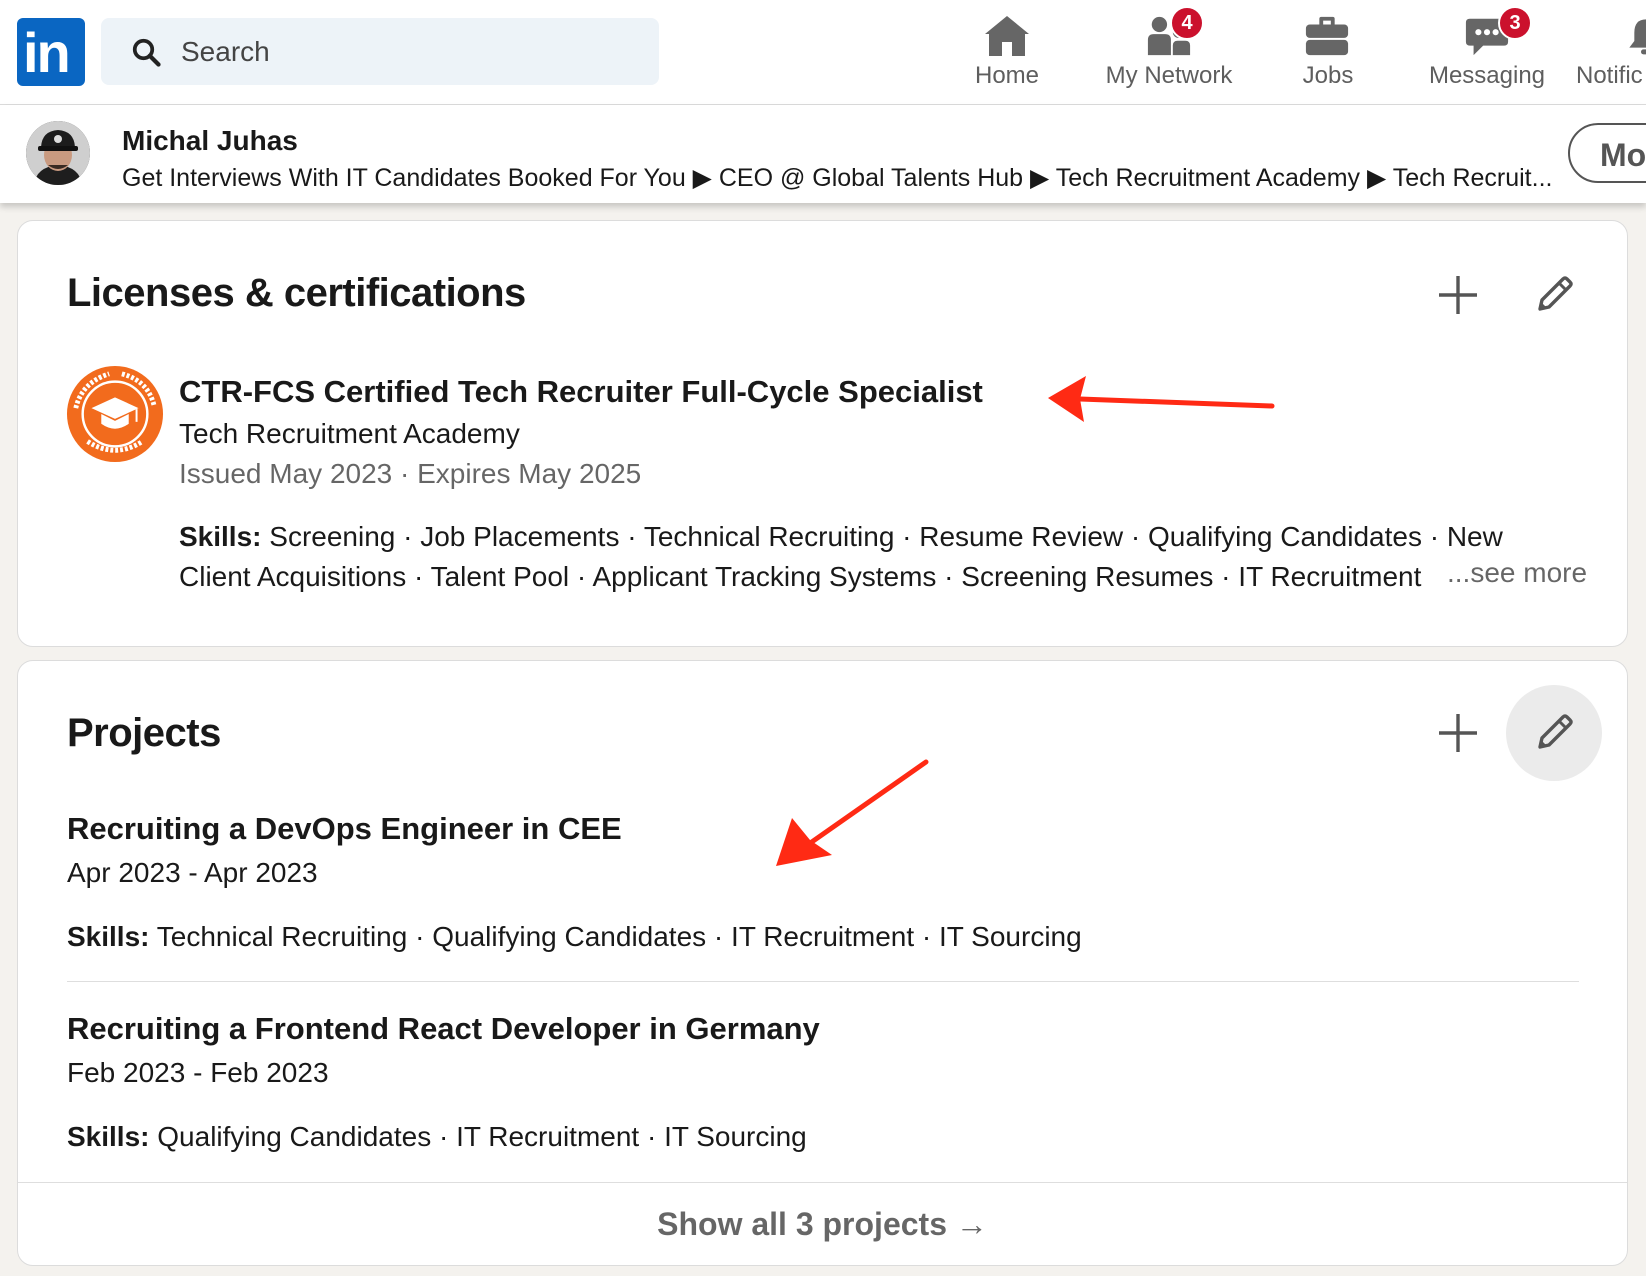  I want to click on avatar, so click(58, 153).